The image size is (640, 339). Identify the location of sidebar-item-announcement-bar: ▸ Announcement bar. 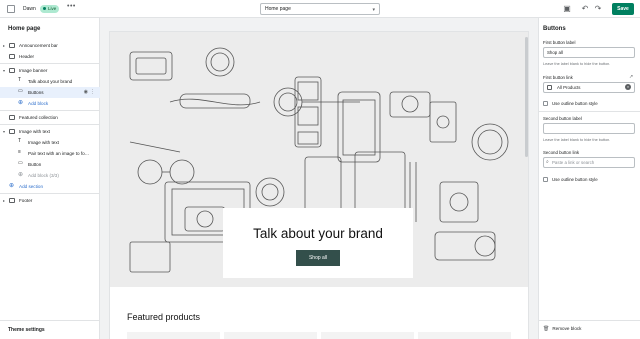
(50, 45).